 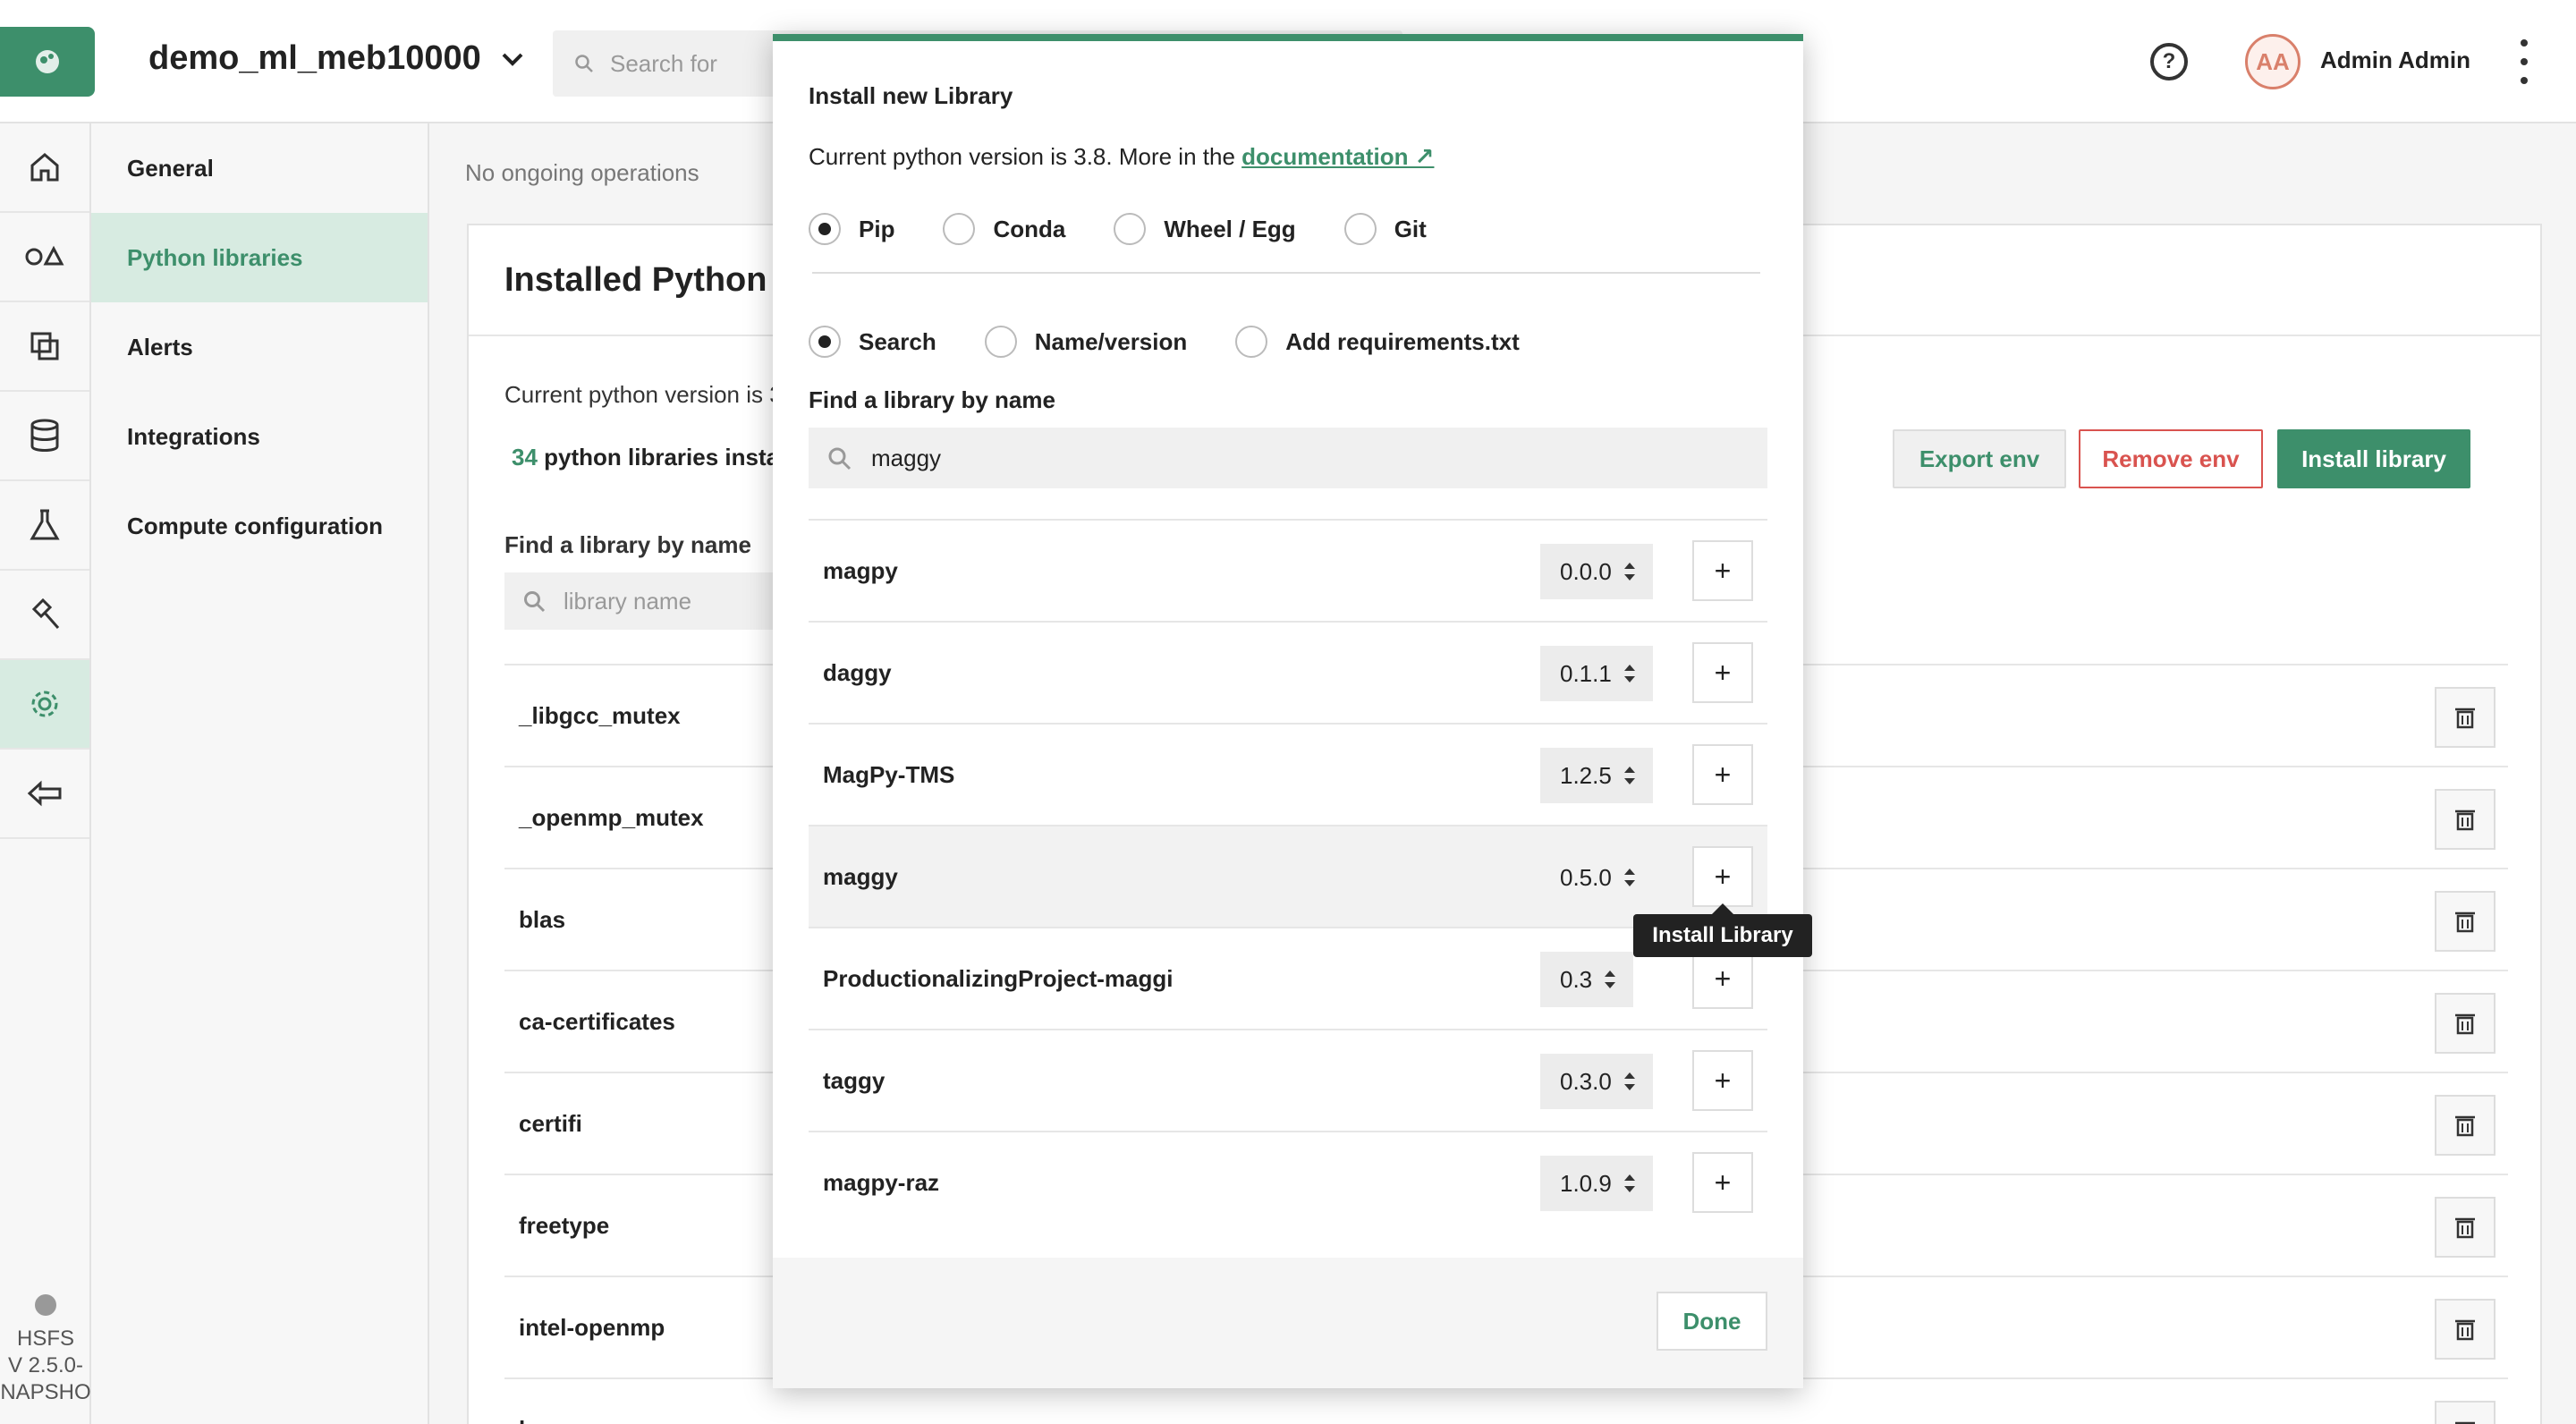 What do you see at coordinates (1251, 342) in the screenshot?
I see `radio-requirements-circle` at bounding box center [1251, 342].